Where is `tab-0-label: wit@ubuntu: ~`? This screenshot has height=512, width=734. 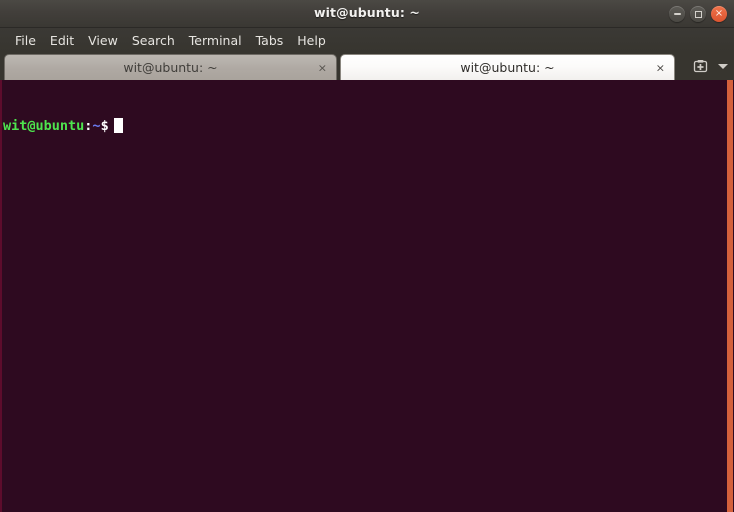 tab-0-label: wit@ubuntu: ~ is located at coordinates (170, 67).